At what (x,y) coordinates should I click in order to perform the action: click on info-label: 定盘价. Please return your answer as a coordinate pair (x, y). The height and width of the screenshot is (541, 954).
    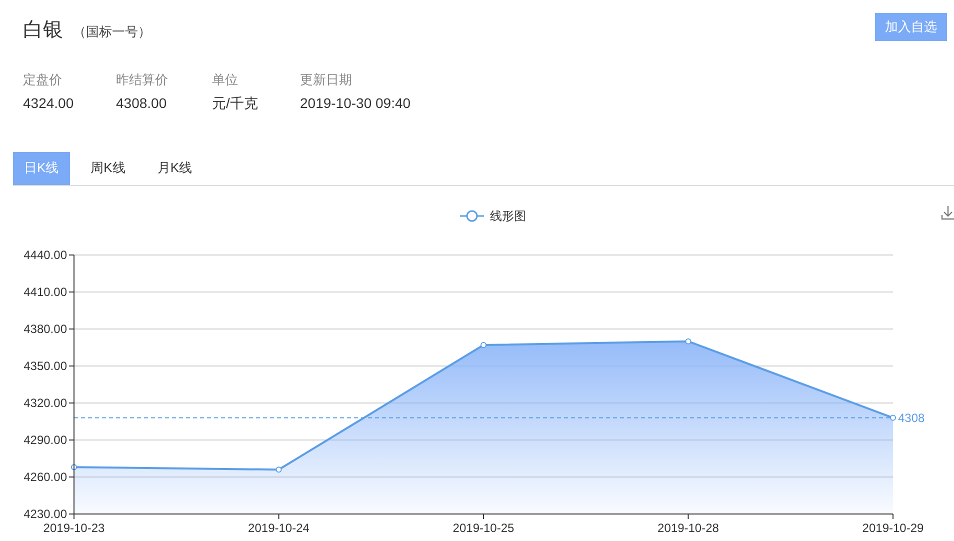
    Looking at the image, I should click on (43, 80).